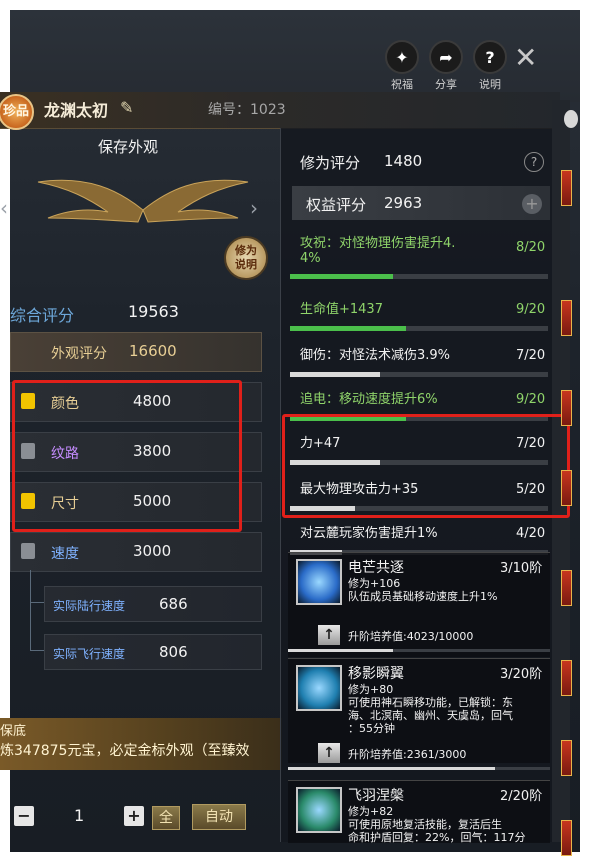 This screenshot has width=590, height=856. What do you see at coordinates (89, 654) in the screenshot?
I see `fly-speed-label: 实际飞行速度` at bounding box center [89, 654].